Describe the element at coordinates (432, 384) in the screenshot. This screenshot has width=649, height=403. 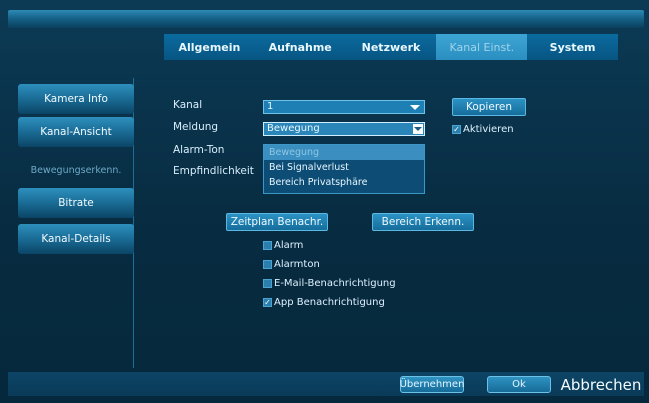
I see `apply-button: Übernehmen` at that location.